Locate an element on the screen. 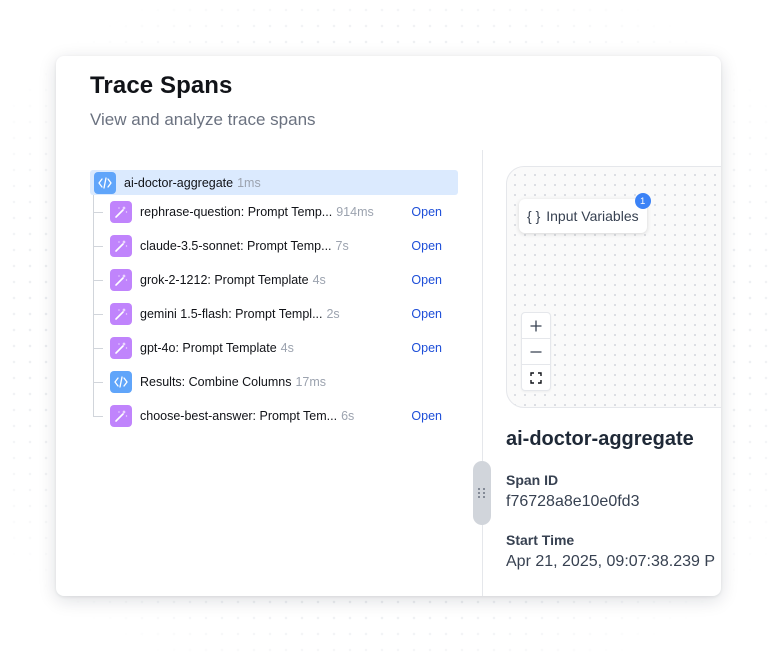 Image resolution: width=777 pixels, height=652 pixels. braces-icon: { } is located at coordinates (534, 216).